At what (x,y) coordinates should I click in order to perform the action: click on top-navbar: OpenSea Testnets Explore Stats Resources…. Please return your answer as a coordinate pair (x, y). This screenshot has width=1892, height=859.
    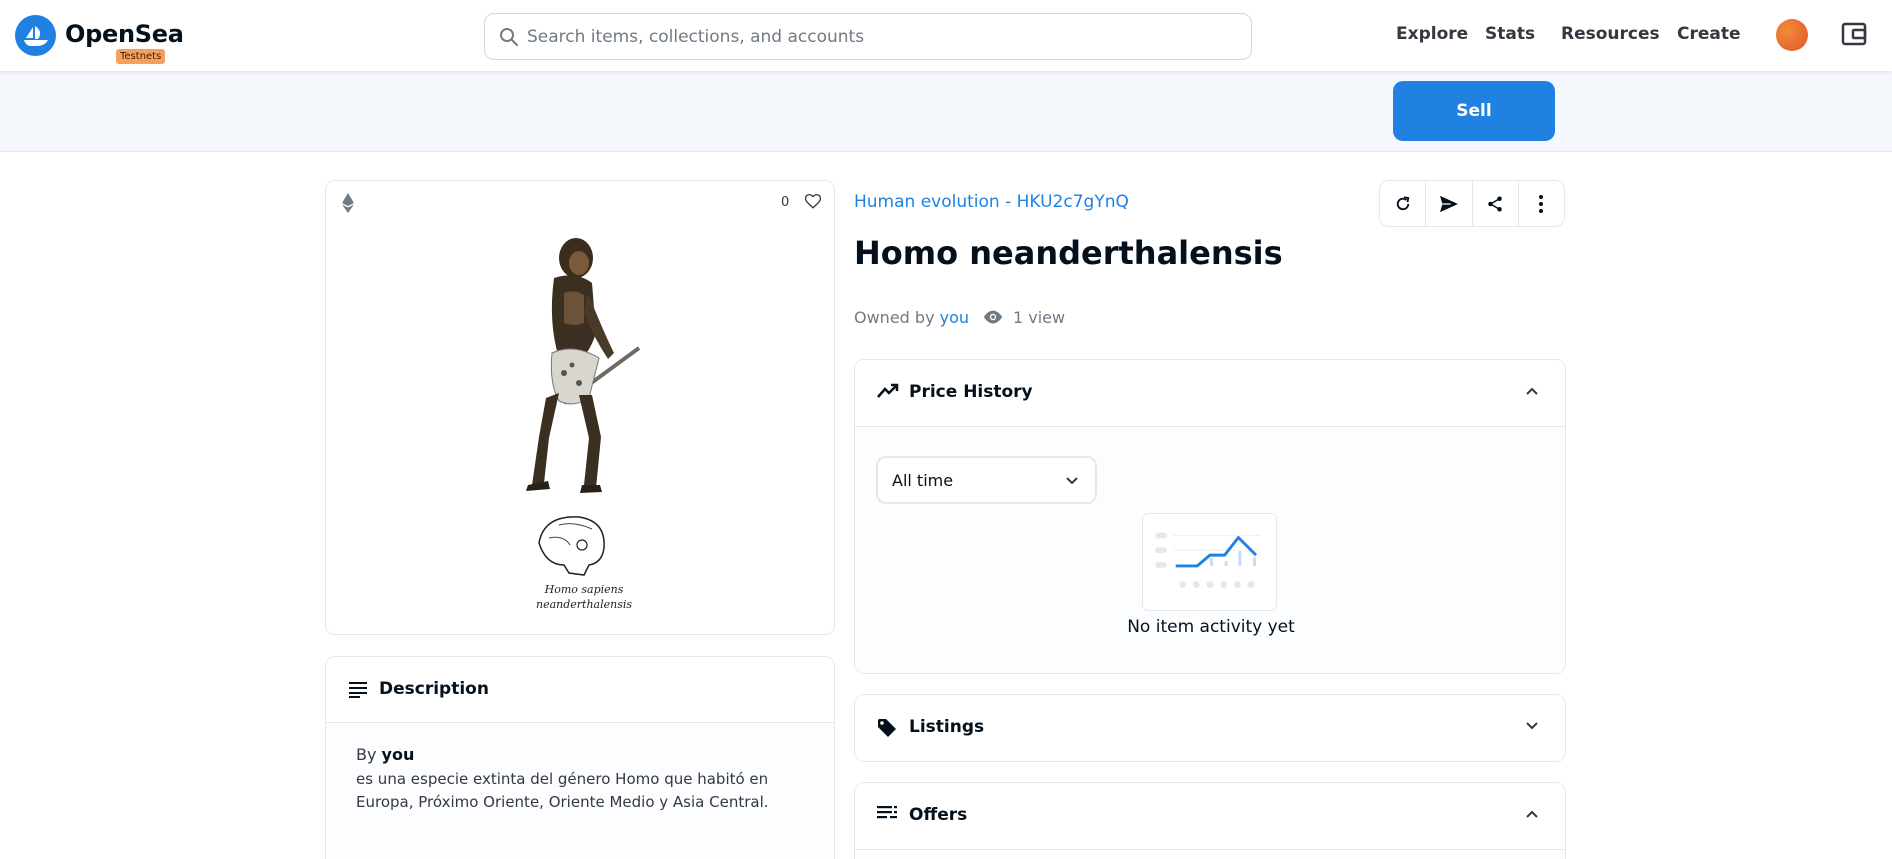
    Looking at the image, I should click on (946, 35).